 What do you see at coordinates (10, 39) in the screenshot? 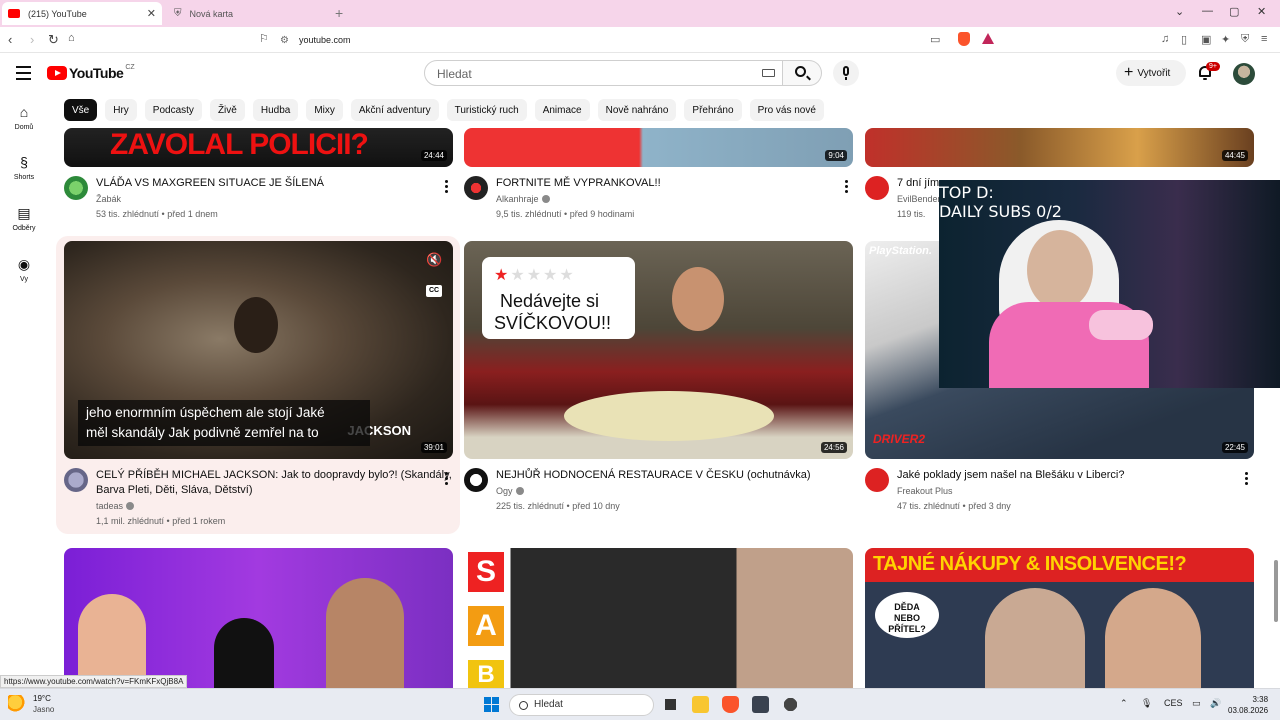
I see `back-icon: ‹` at bounding box center [10, 39].